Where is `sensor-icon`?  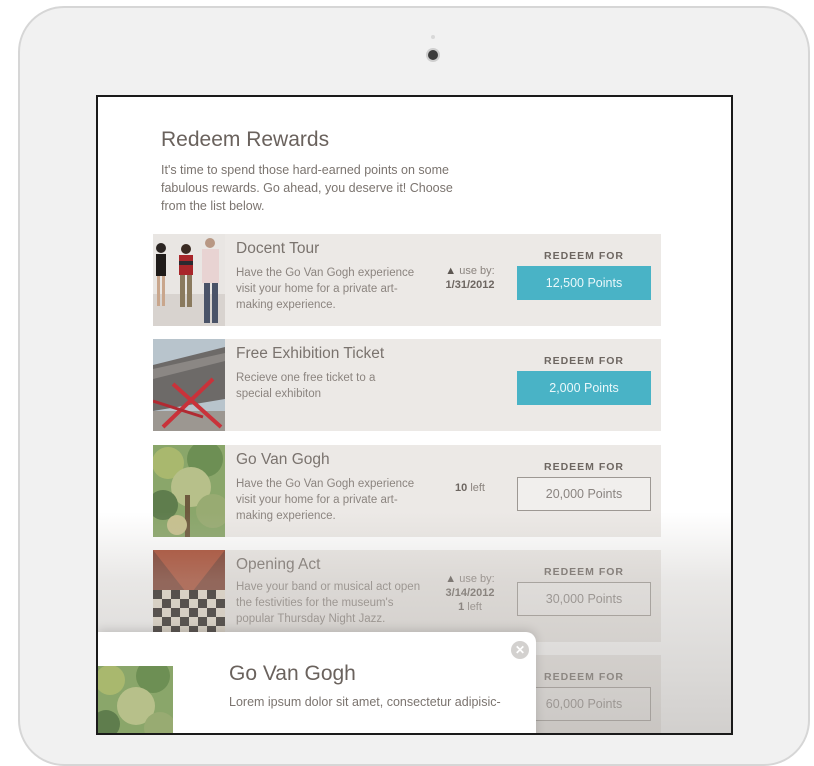 sensor-icon is located at coordinates (433, 37).